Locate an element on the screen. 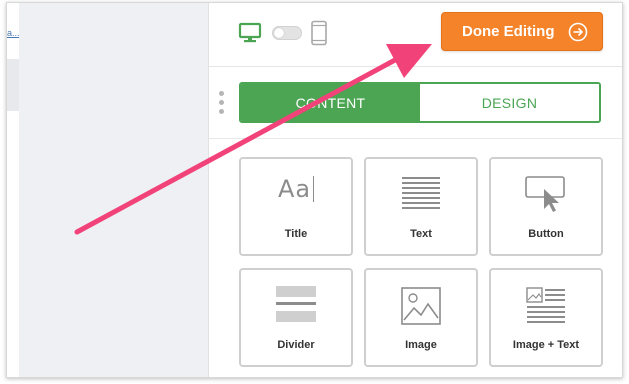 The height and width of the screenshot is (384, 629). done-editing-button: Done Editing is located at coordinates (522, 31).